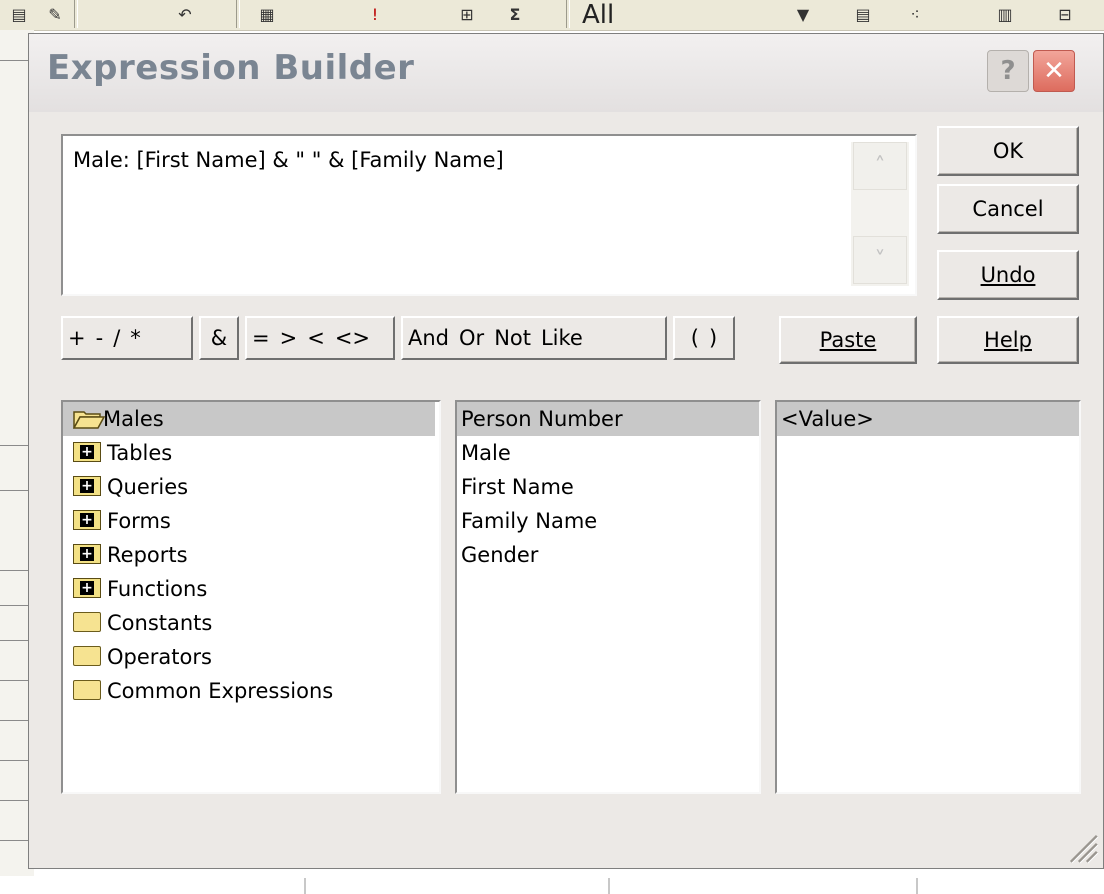 Image resolution: width=1104 pixels, height=894 pixels. What do you see at coordinates (803, 14) in the screenshot?
I see `toolbar-icon: ▼` at bounding box center [803, 14].